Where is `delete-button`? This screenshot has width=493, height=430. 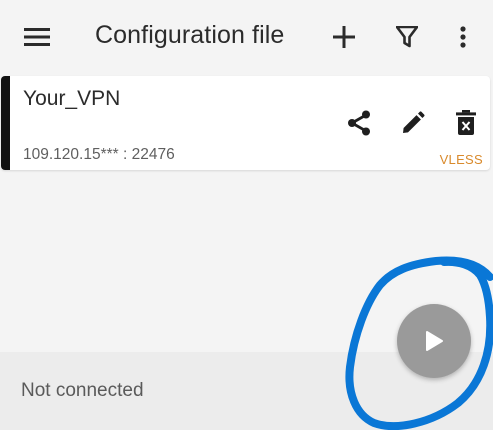 delete-button is located at coordinates (466, 122).